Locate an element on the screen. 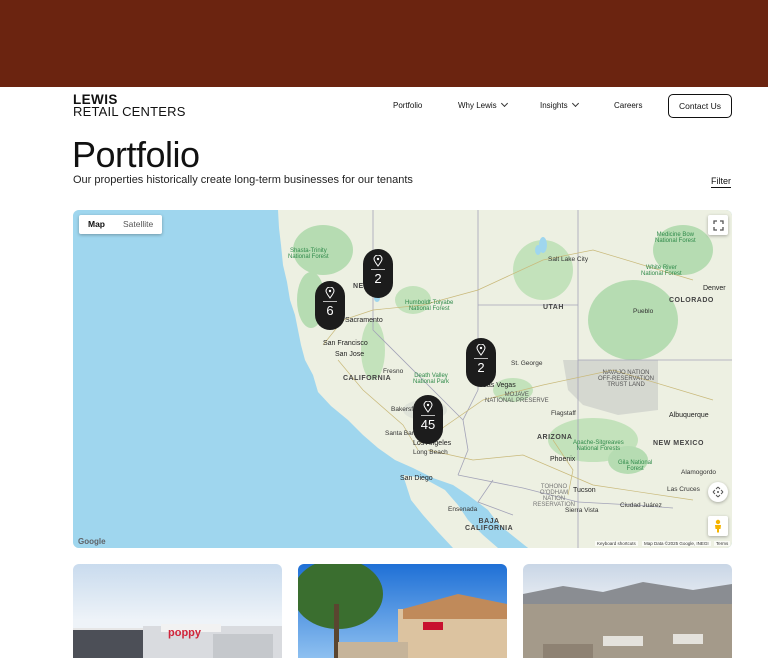  pan-arrows-icon is located at coordinates (718, 492).